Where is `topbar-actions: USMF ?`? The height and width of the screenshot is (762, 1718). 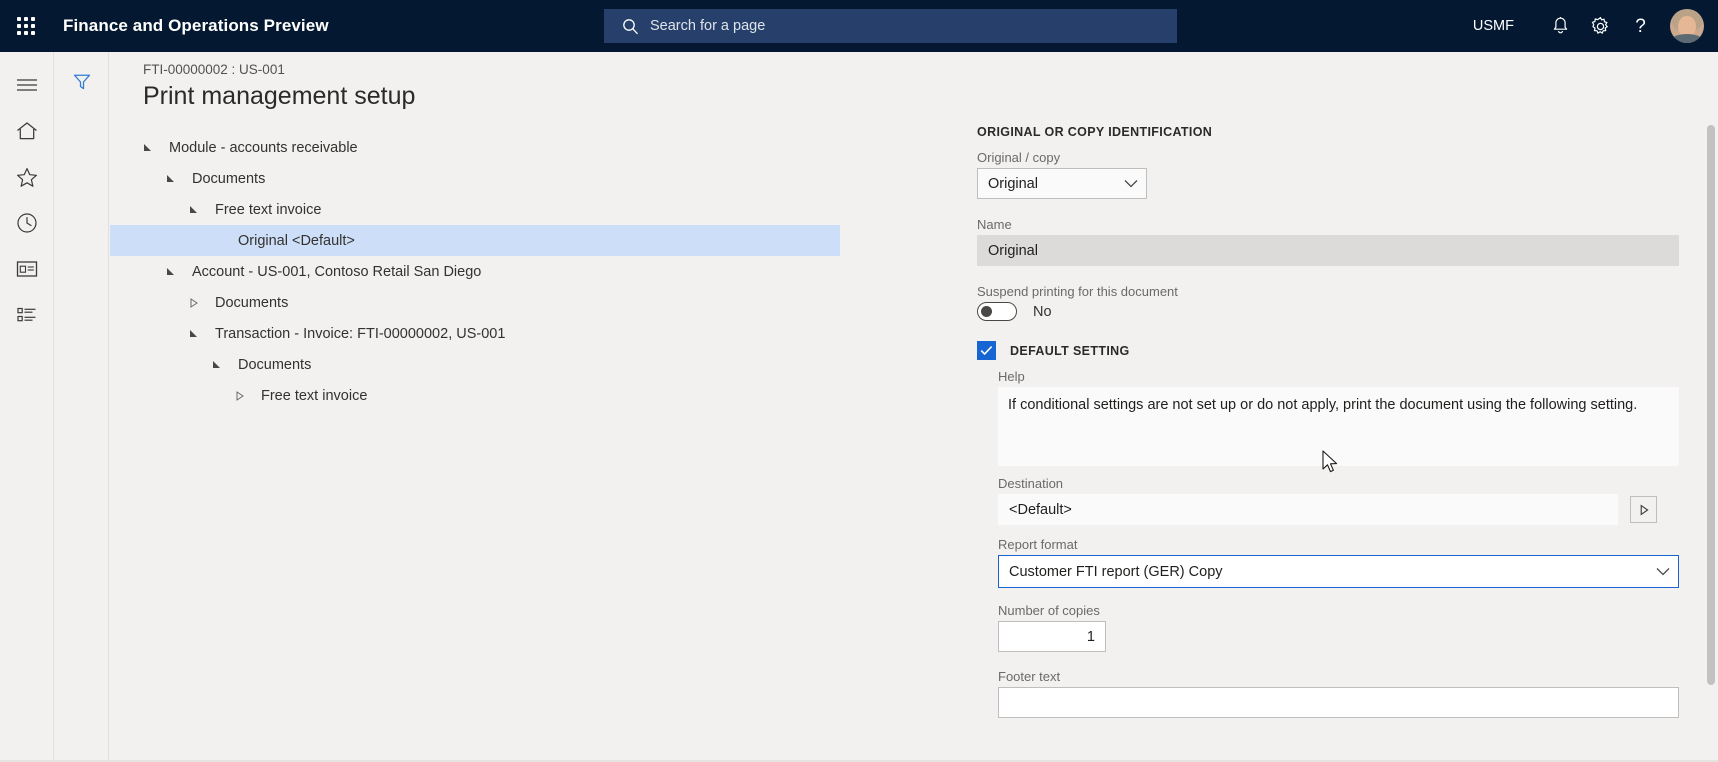
topbar-actions: USMF ? is located at coordinates (1595, 26).